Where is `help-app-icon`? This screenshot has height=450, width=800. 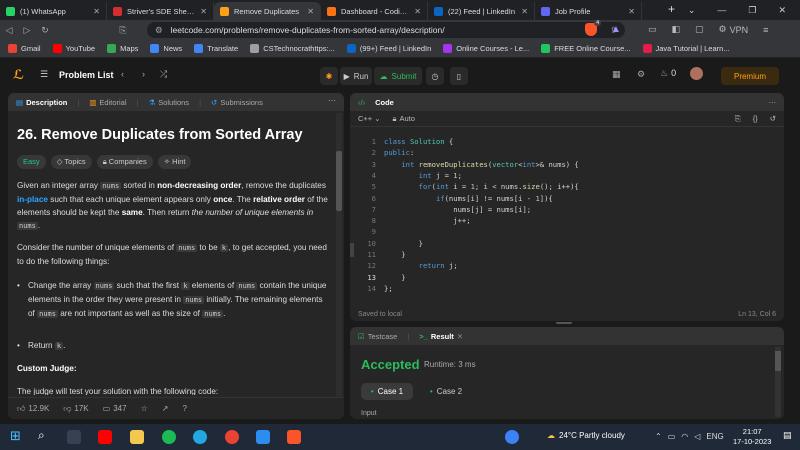
help-app-icon is located at coordinates (512, 437).